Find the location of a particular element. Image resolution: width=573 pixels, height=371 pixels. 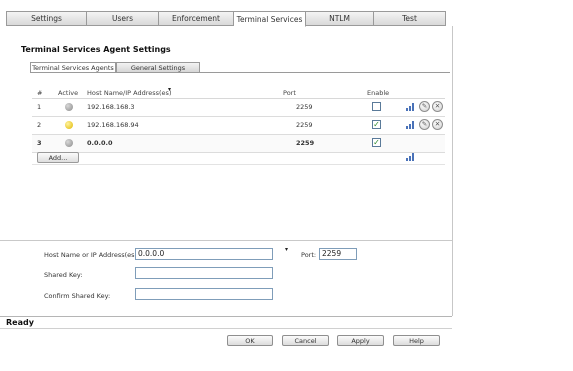

tab-ntlm: NTLM is located at coordinates (340, 18).